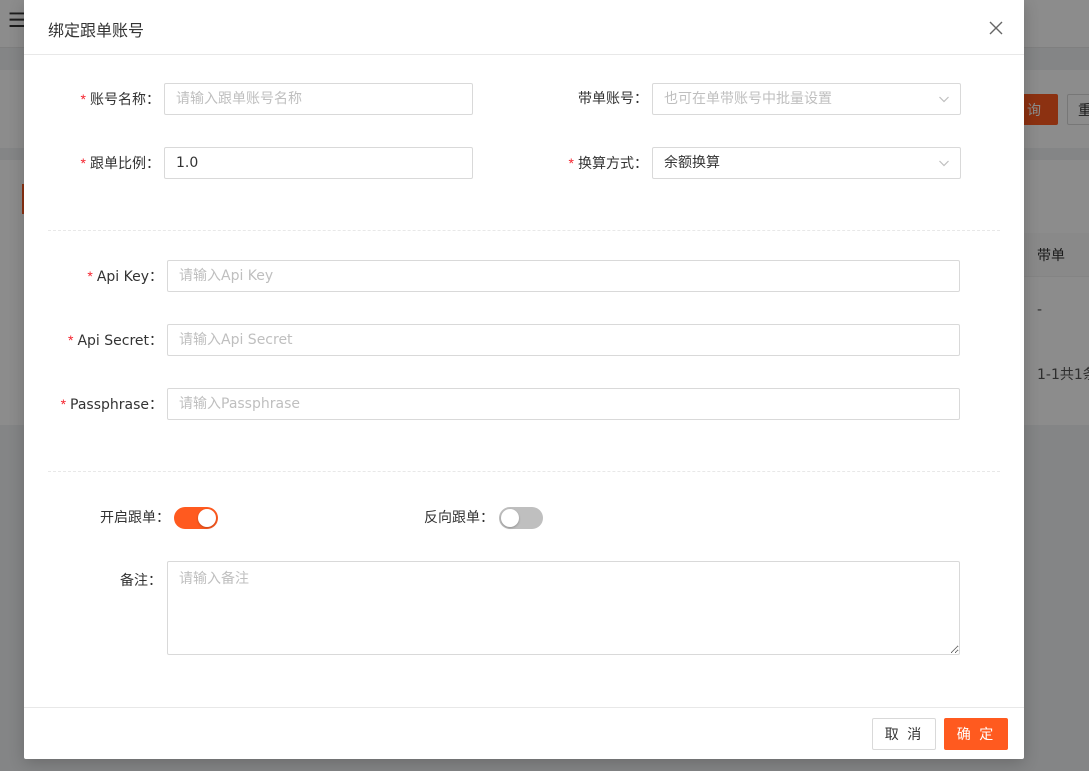 This screenshot has width=1089, height=771. What do you see at coordinates (120, 163) in the screenshot?
I see `follow-ratio-label: * 跟单比例：` at bounding box center [120, 163].